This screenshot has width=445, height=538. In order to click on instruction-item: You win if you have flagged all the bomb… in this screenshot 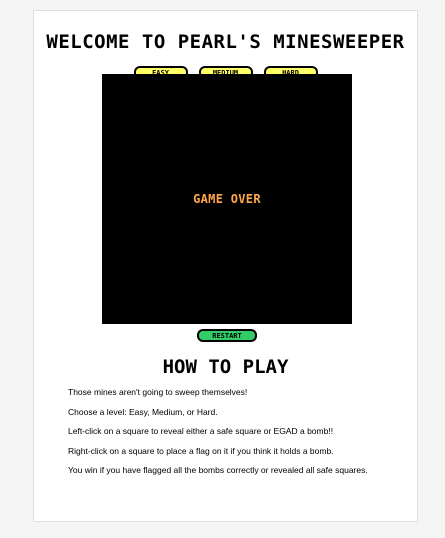, I will do `click(218, 470)`.